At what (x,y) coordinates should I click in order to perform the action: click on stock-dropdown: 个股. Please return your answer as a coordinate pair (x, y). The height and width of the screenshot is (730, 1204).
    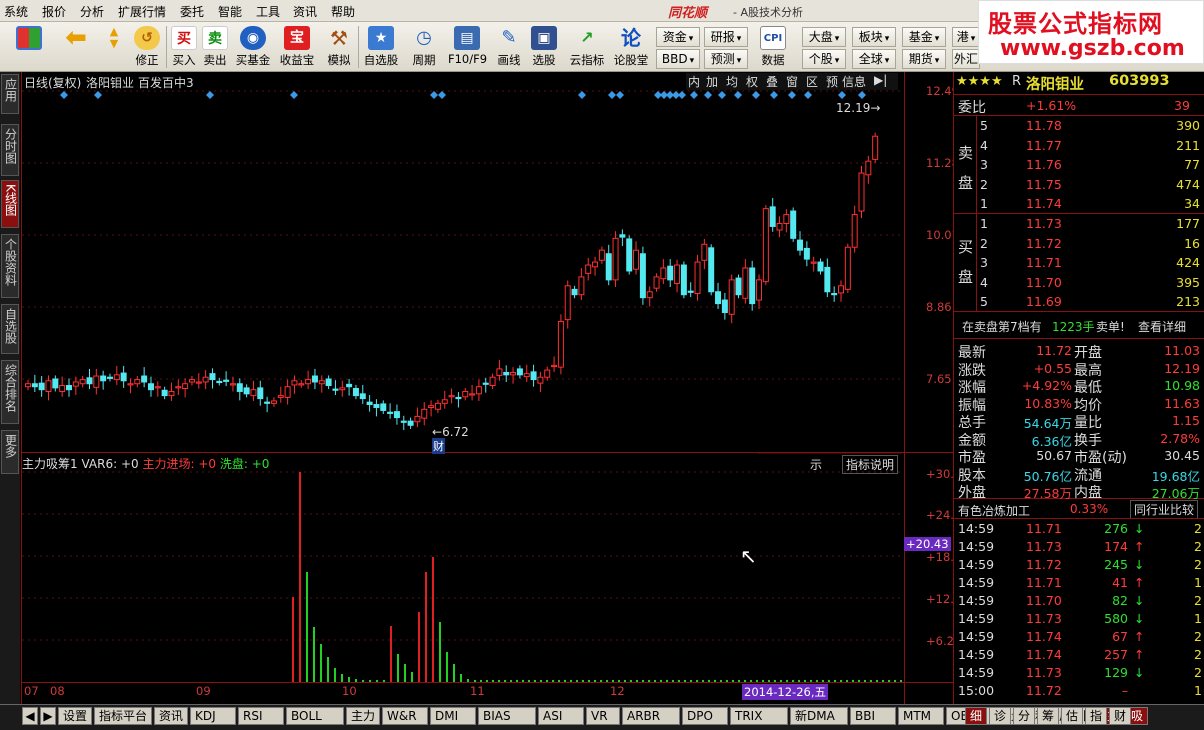
    Looking at the image, I should click on (824, 59).